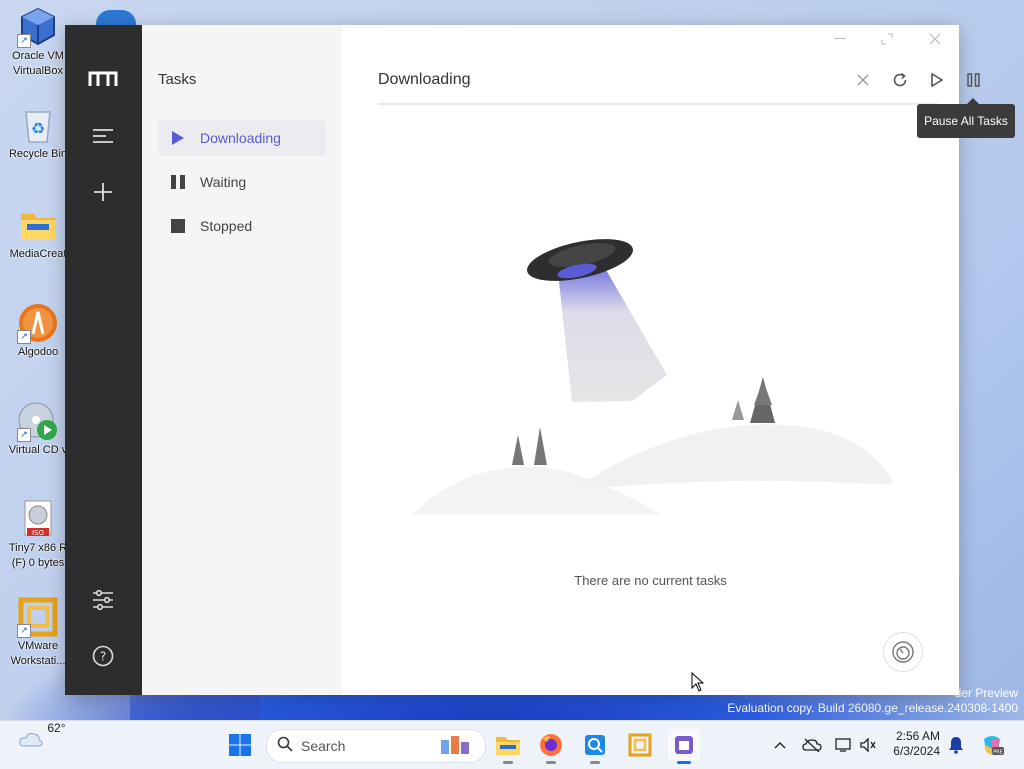 Image resolution: width=1024 pixels, height=769 pixels. I want to click on firefox-icon, so click(551, 745).